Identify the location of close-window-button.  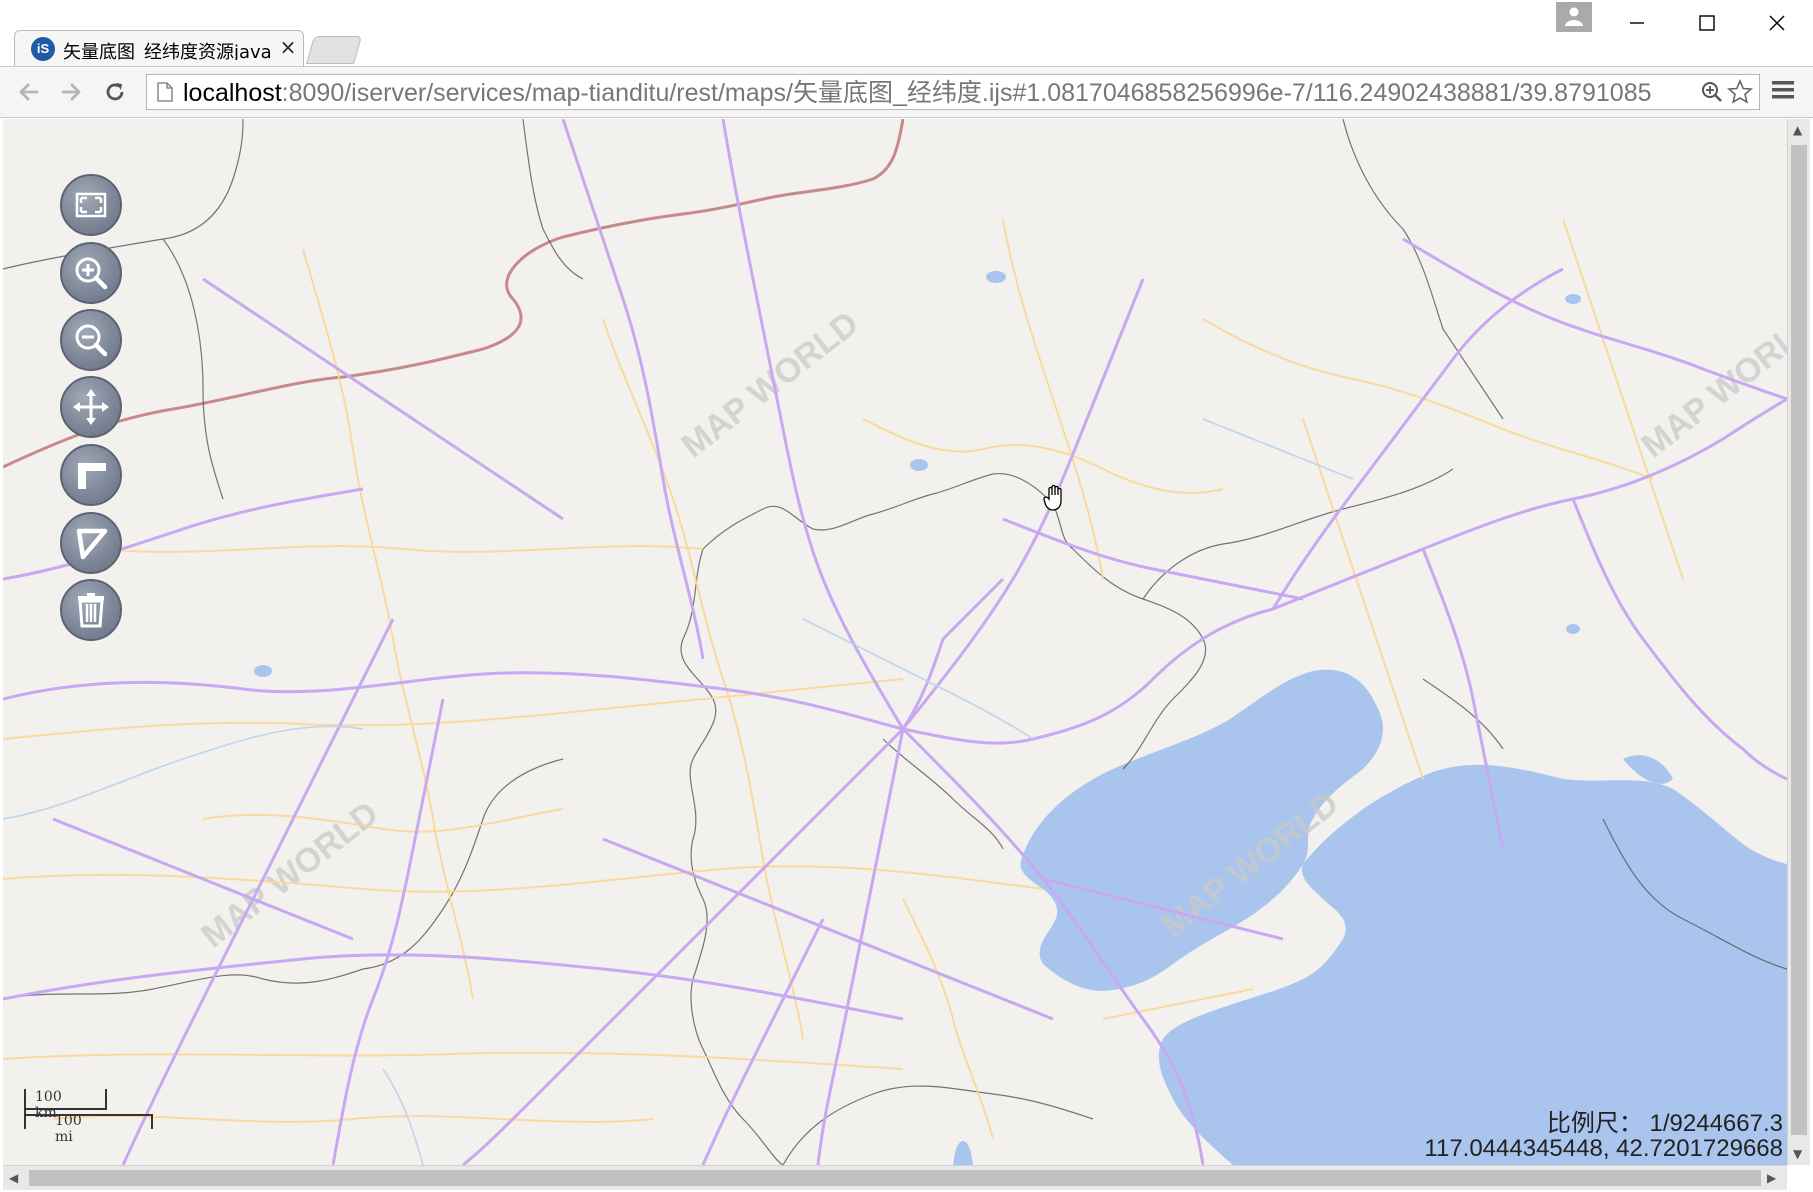
(1777, 22).